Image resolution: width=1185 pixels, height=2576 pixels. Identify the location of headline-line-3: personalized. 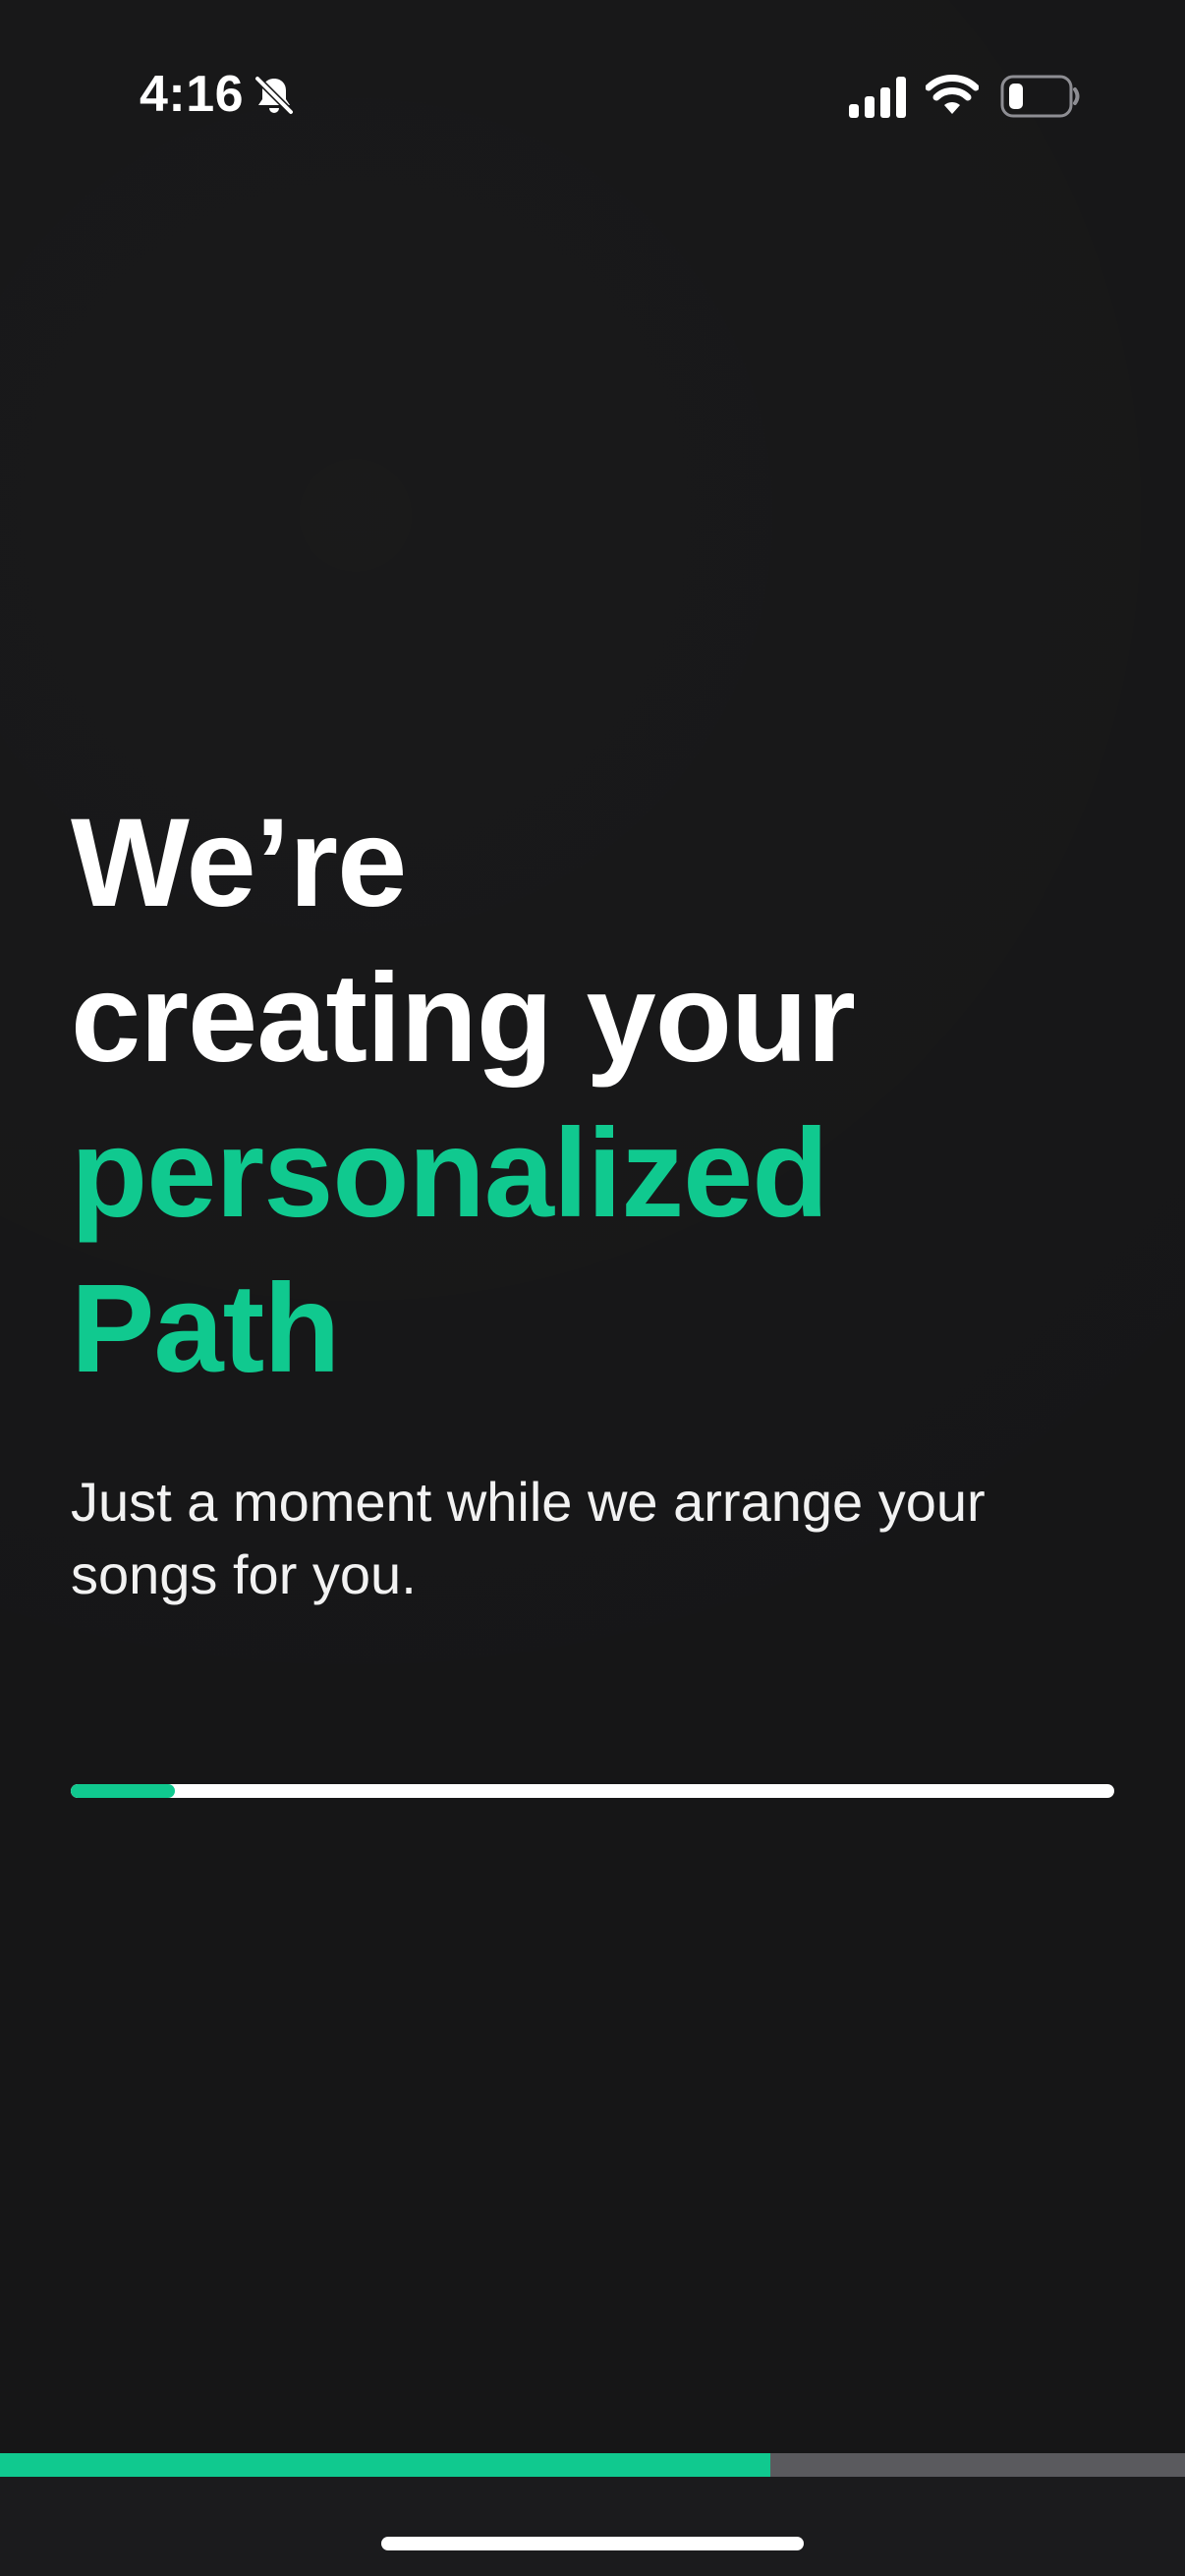
(449, 1173).